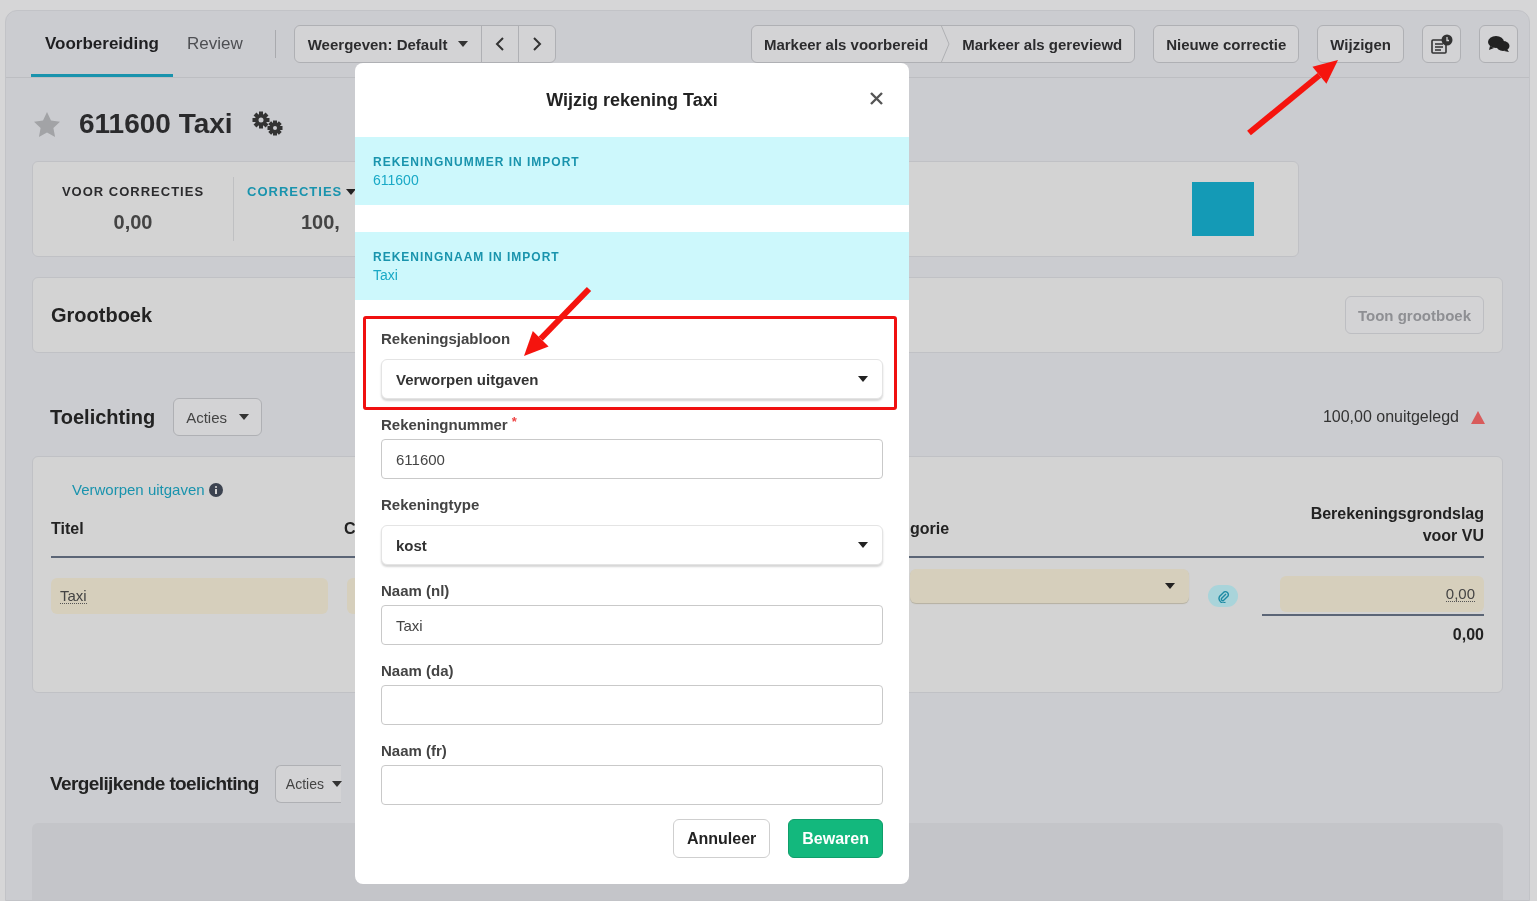 This screenshot has height=901, width=1537. I want to click on view-dropdown: Weergeven: Default, so click(388, 44).